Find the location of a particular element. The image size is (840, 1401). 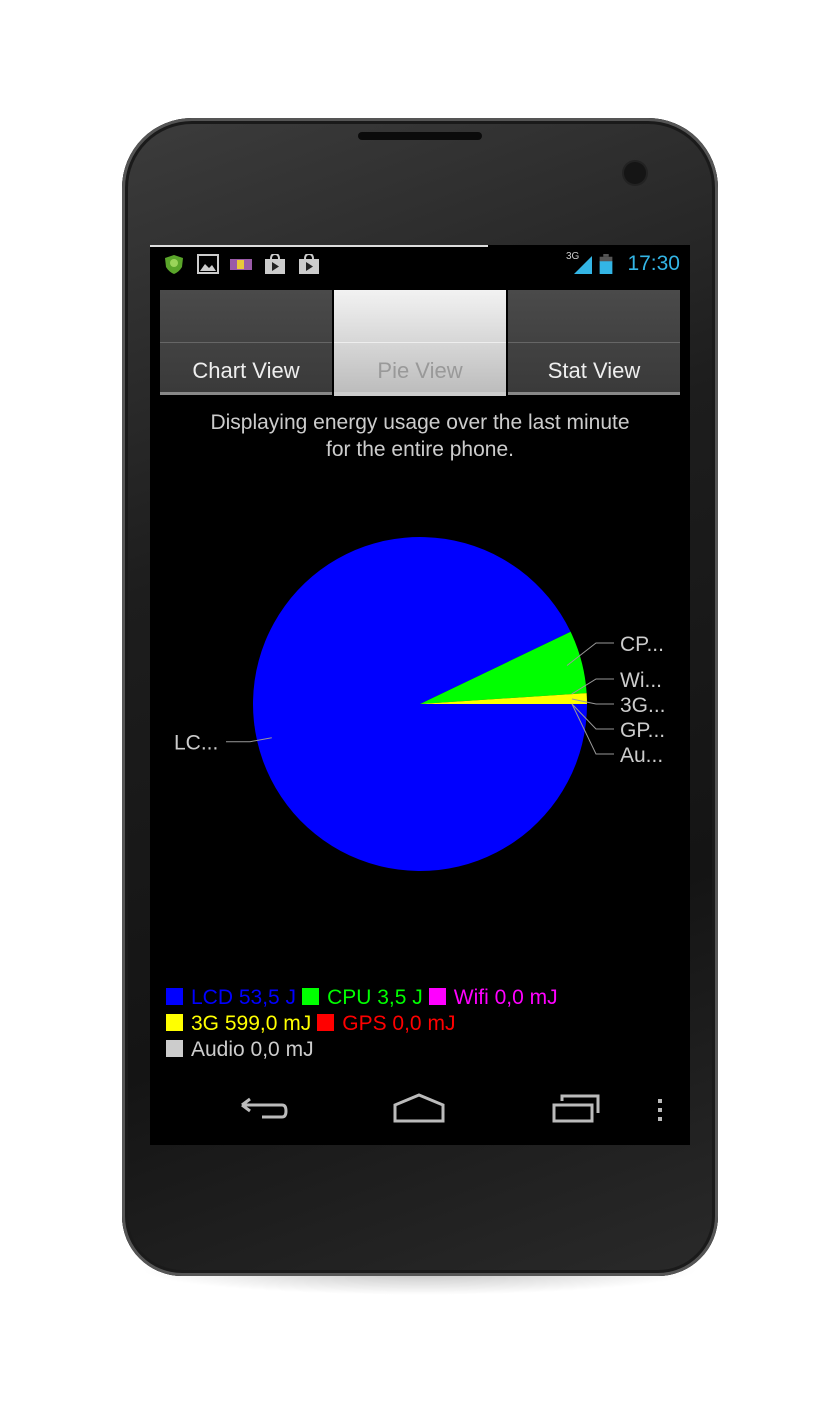

shield-app-icon is located at coordinates (174, 264).